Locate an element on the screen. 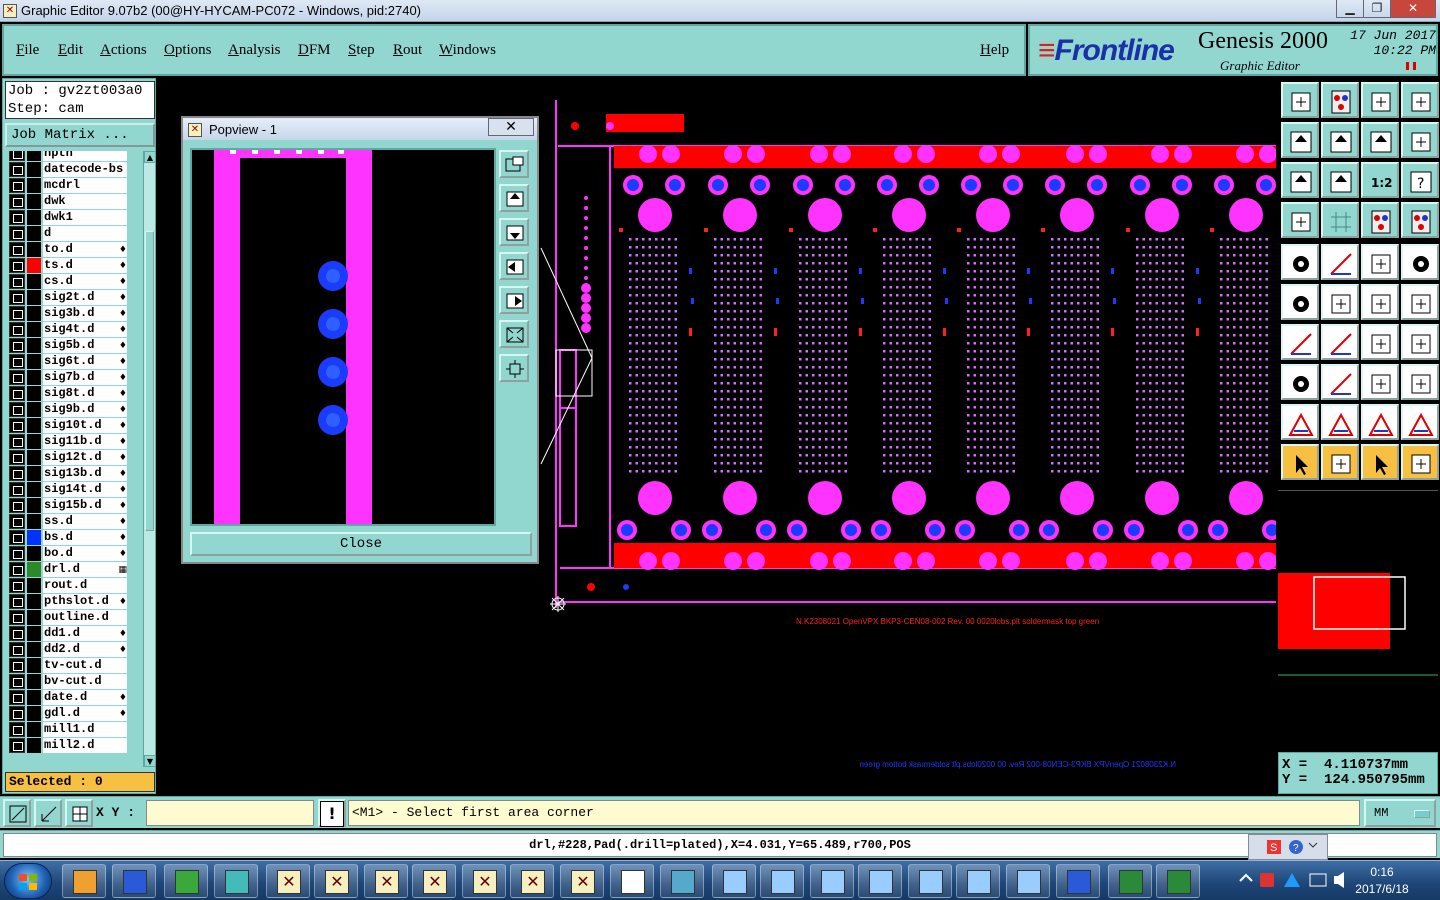 The image size is (1440, 900). layer-row: date.d ♦ is located at coordinates (74, 697).